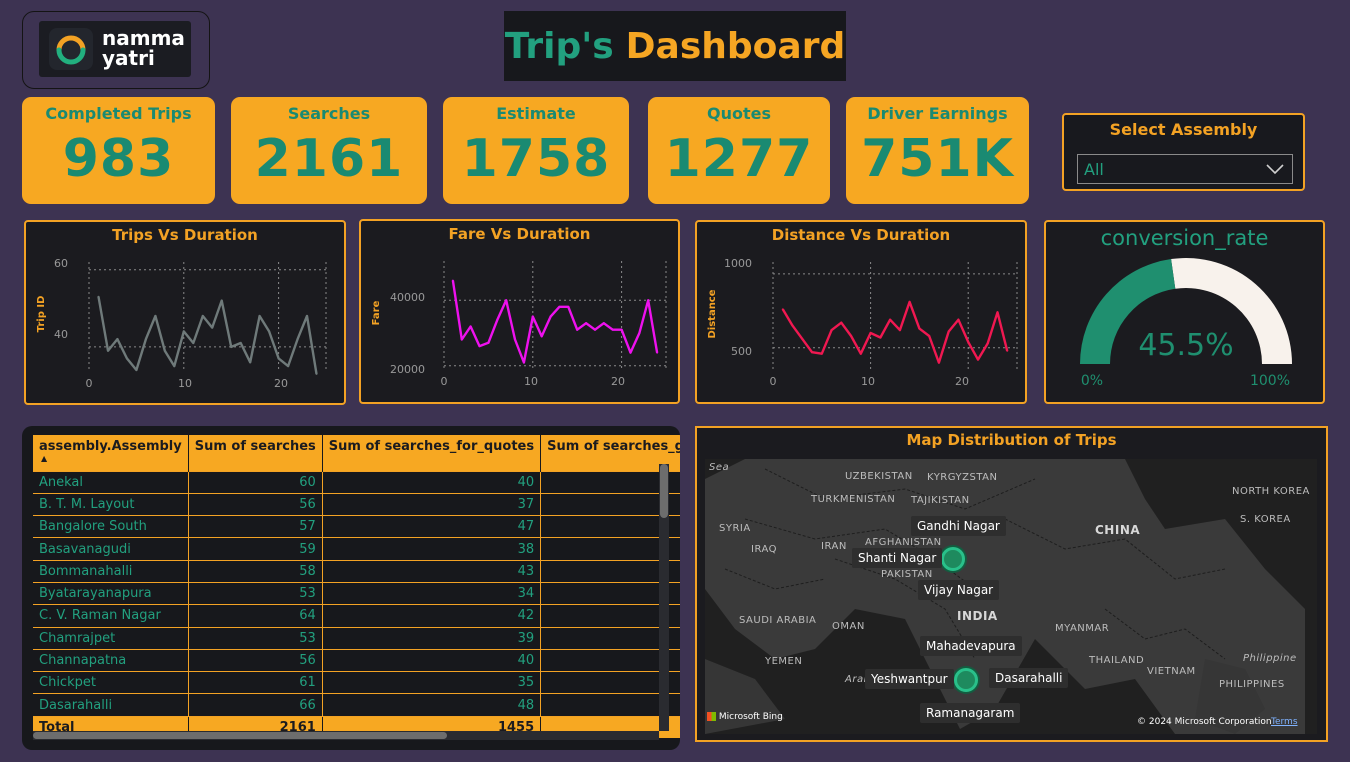 Image resolution: width=1350 pixels, height=762 pixels. I want to click on horizontal-scrollbar, so click(346, 735).